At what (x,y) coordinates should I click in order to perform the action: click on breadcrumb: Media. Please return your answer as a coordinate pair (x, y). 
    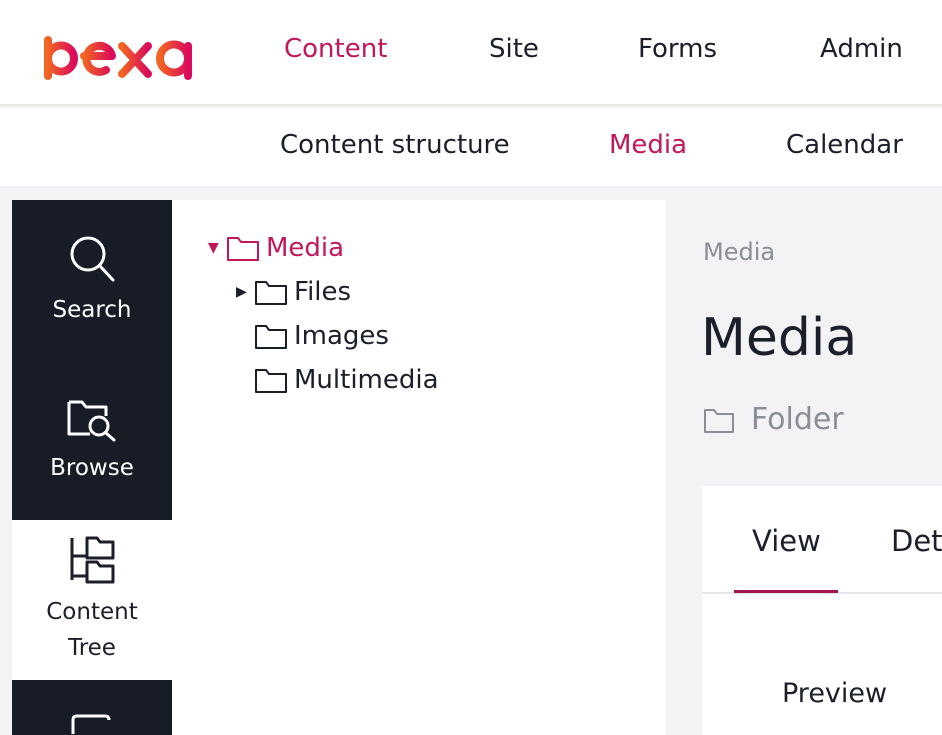
    Looking at the image, I should click on (739, 252).